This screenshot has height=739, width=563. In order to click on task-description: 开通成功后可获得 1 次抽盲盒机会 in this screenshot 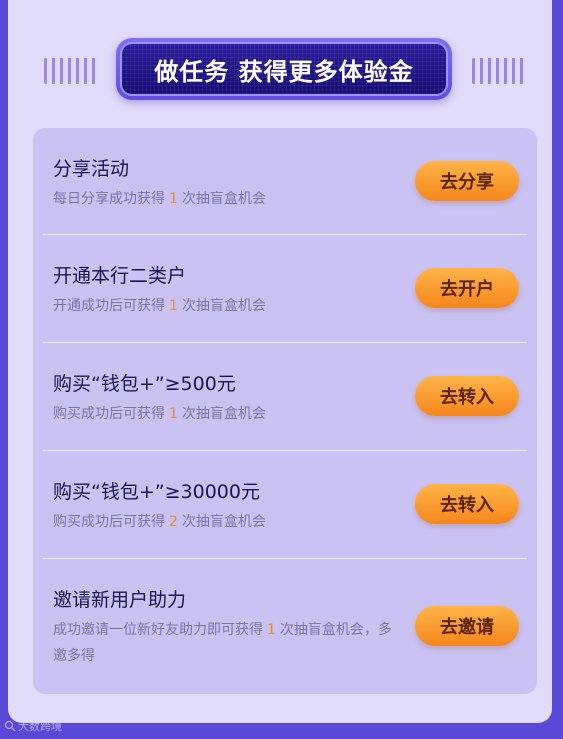, I will do `click(159, 306)`.